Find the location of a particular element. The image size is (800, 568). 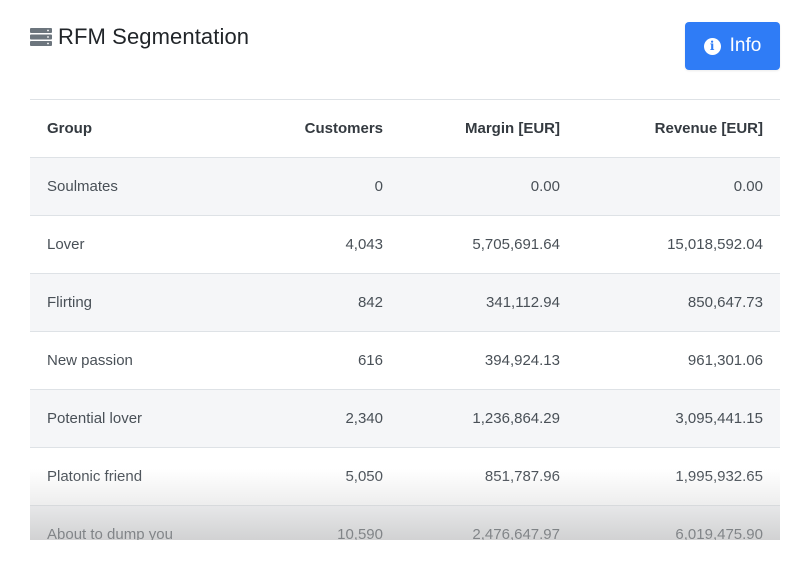

cell-margin: 0.00 is located at coordinates (488, 186).